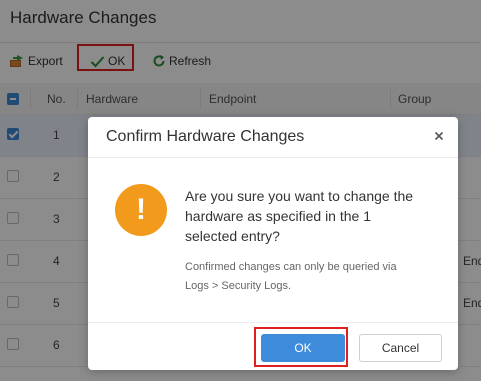 The width and height of the screenshot is (481, 381). I want to click on dialog-title: Confirm Hardware Changes, so click(205, 136).